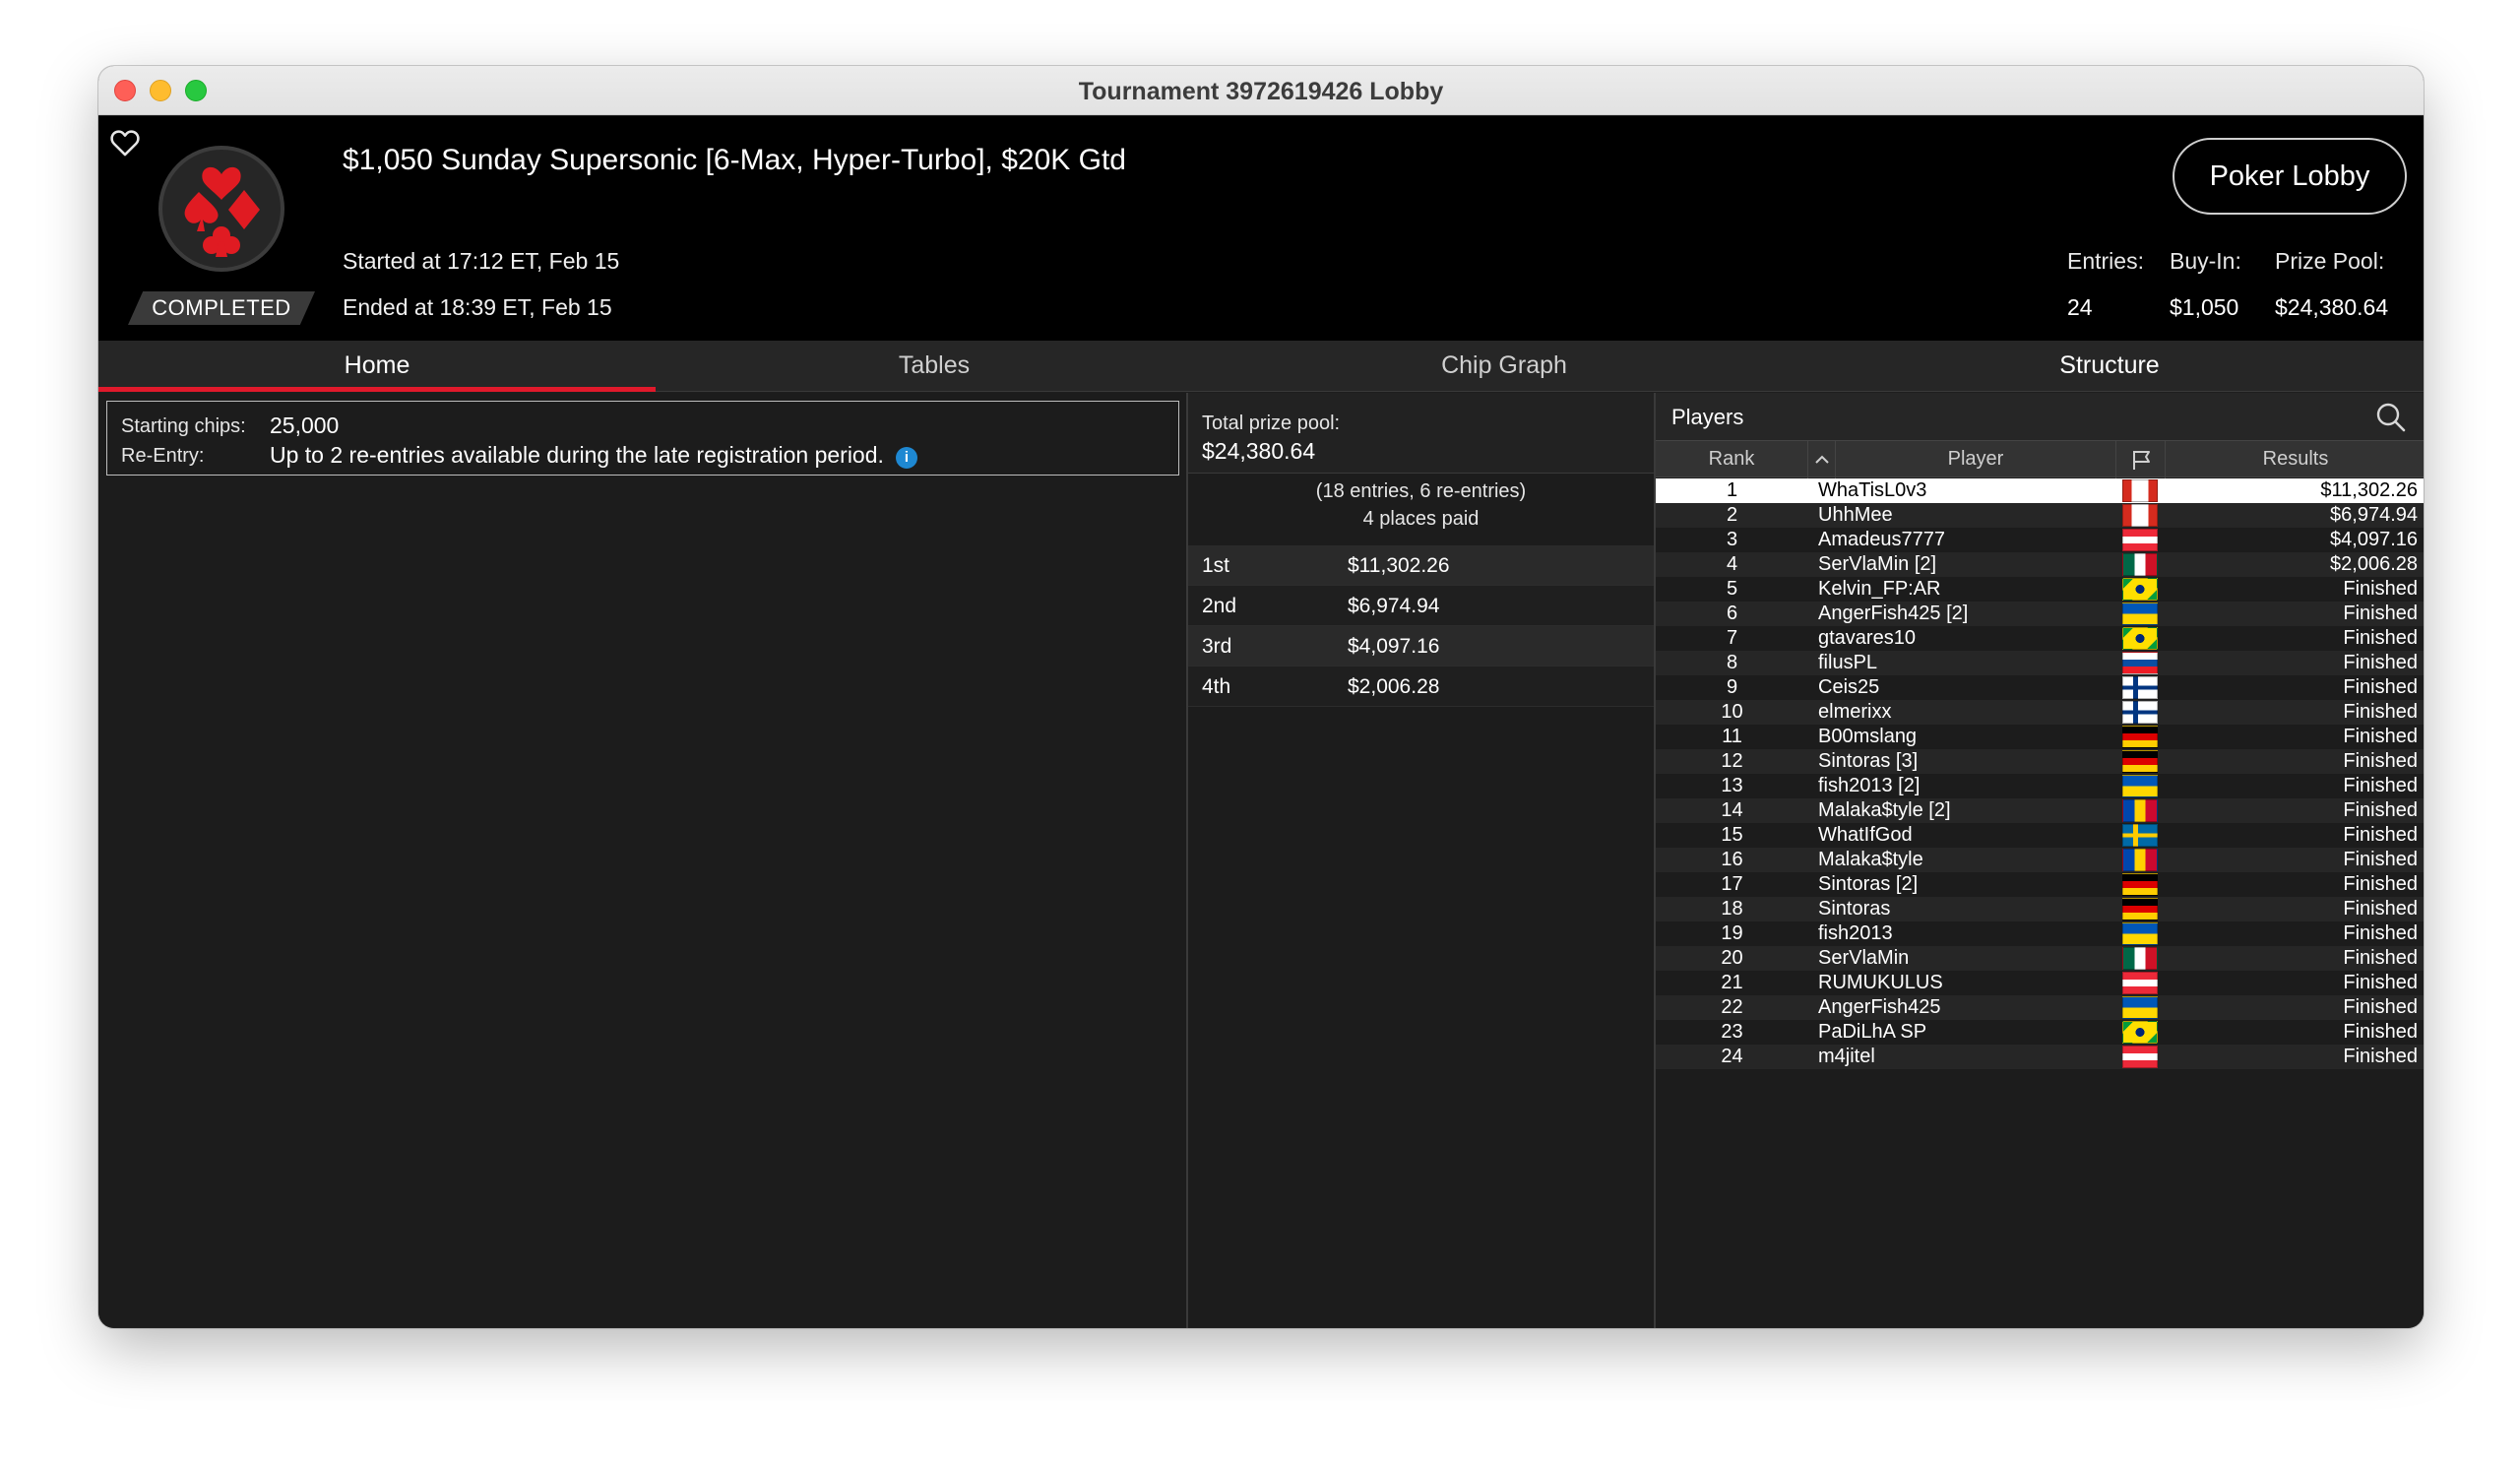 The height and width of the screenshot is (1460, 2520). Describe the element at coordinates (1216, 686) in the screenshot. I see `payout-place: 4th` at that location.